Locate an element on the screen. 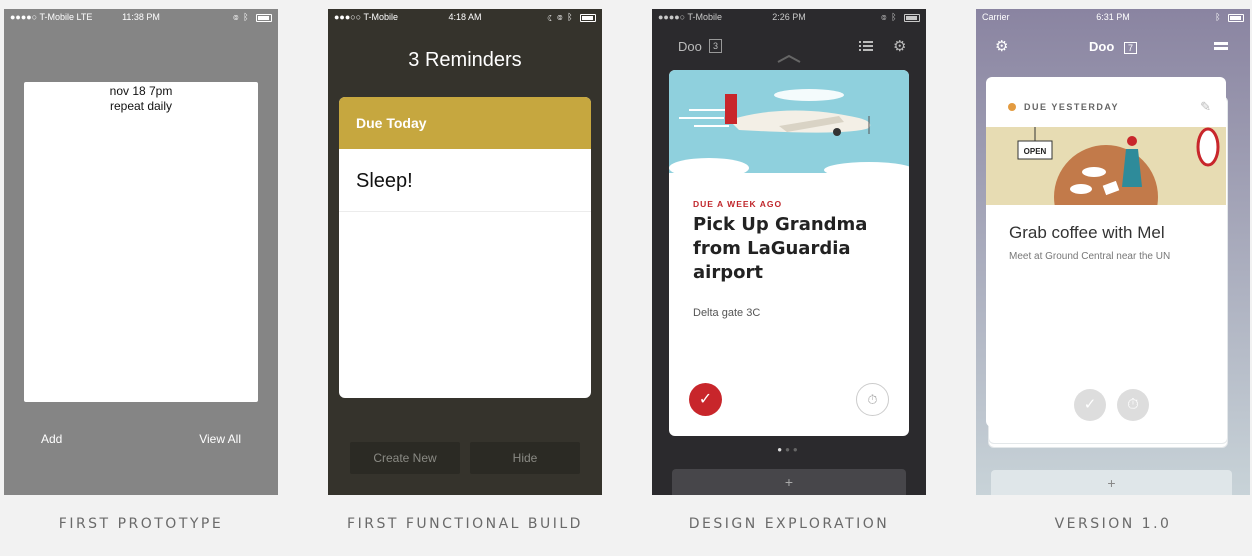  gear-icon: ⚙ is located at coordinates (899, 46).